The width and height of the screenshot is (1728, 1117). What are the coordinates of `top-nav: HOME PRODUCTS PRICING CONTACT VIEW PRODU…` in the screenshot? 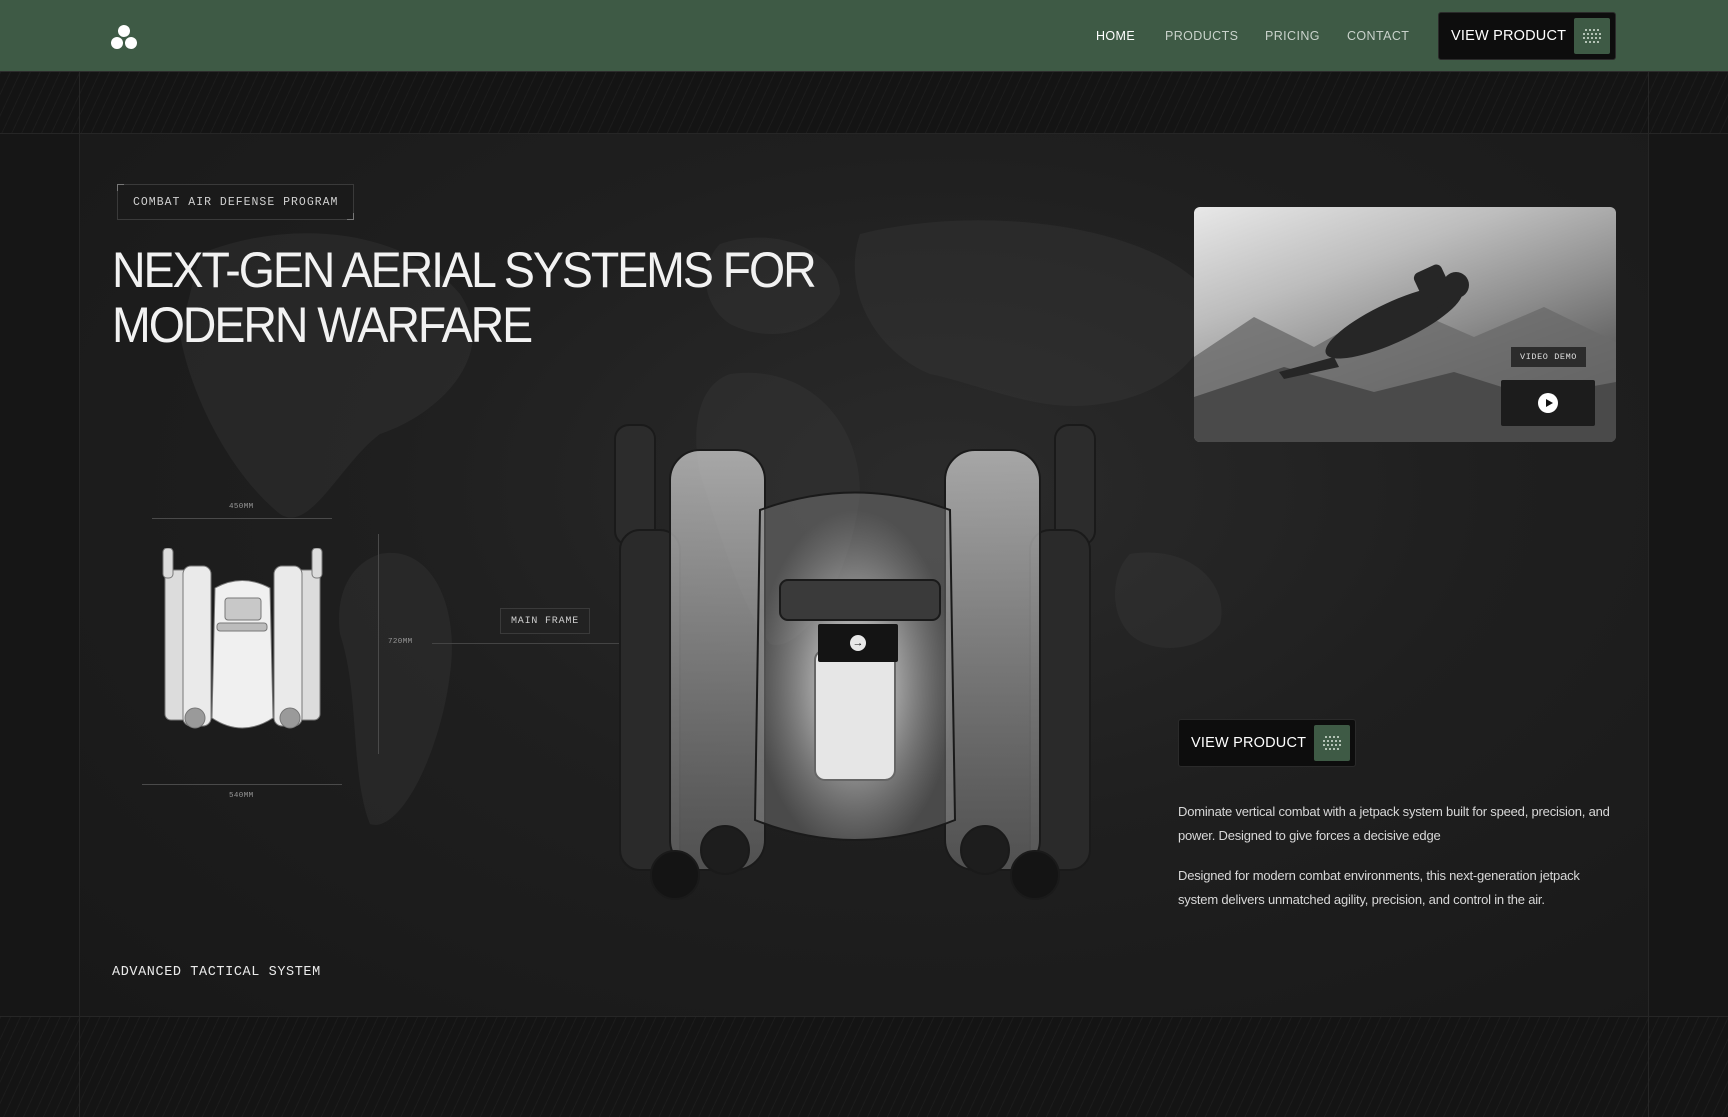 It's located at (864, 36).